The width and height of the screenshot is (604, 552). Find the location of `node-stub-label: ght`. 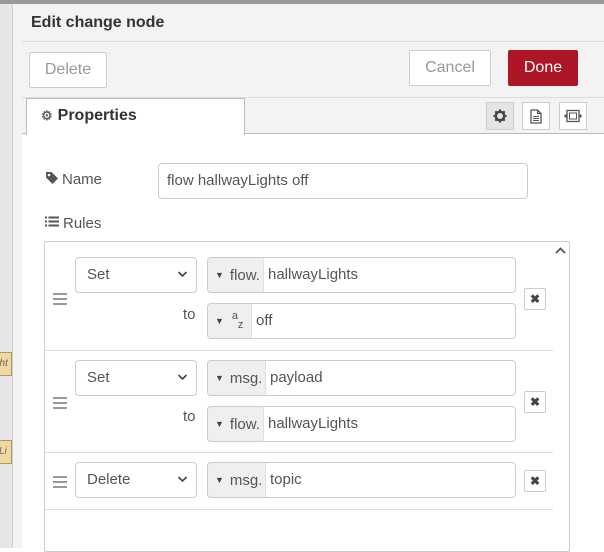

node-stub-label: ght is located at coordinates (4, 363).